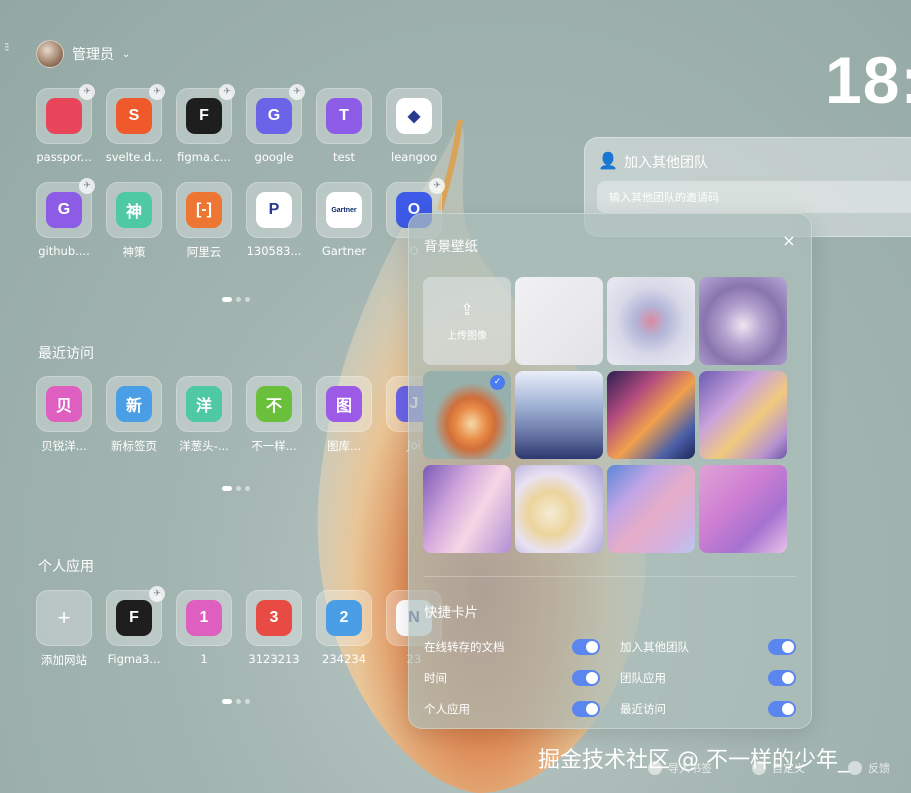 The width and height of the screenshot is (911, 793). Describe the element at coordinates (64, 404) in the screenshot. I see `app-tile: 贝` at that location.